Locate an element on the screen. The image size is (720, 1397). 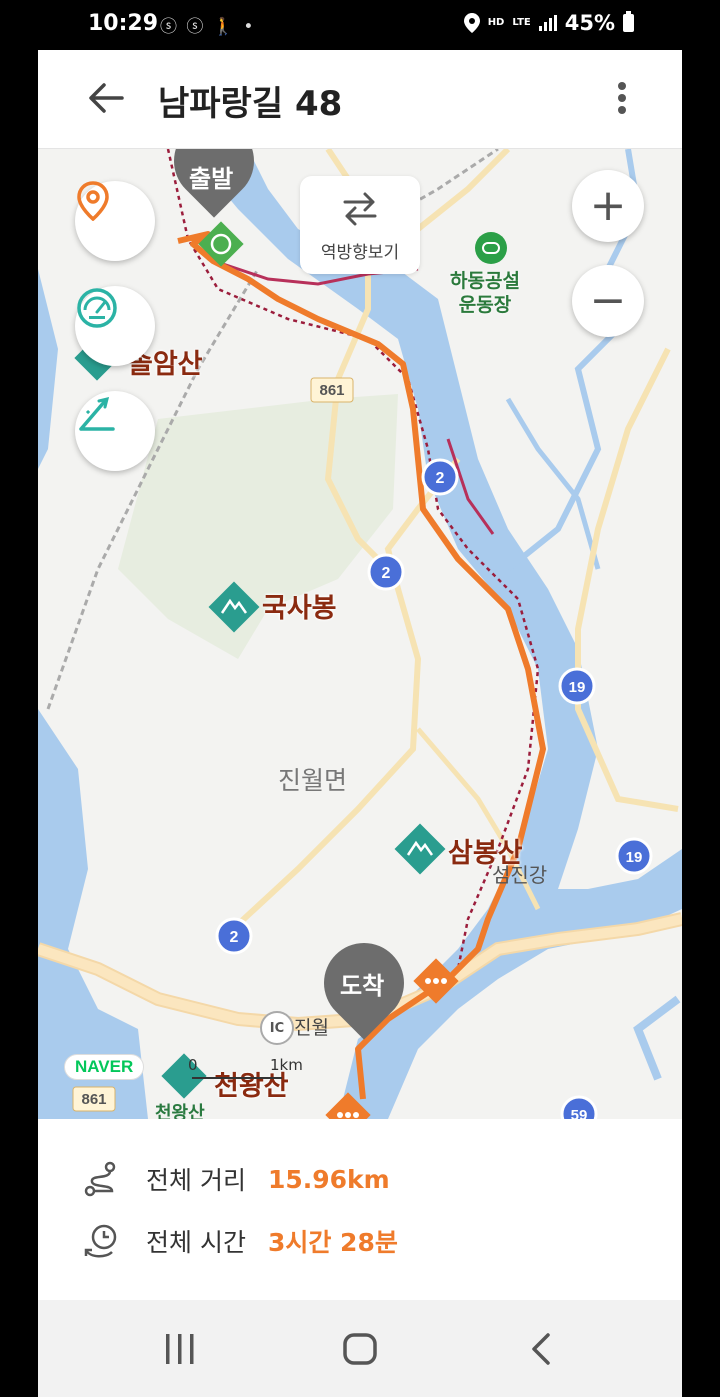
route-summary: 전체 거리 15.96km 전체 시간 3시간 28분 is located at coordinates (360, 1209).